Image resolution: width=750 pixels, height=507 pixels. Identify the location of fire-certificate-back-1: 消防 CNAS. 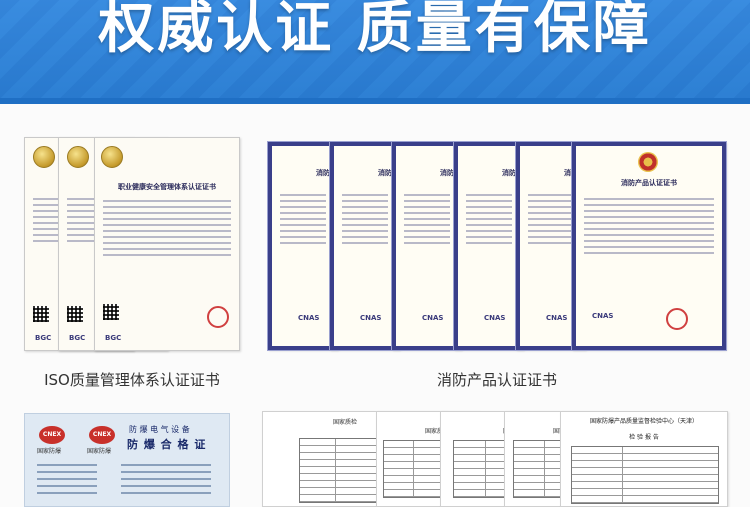
(303, 246).